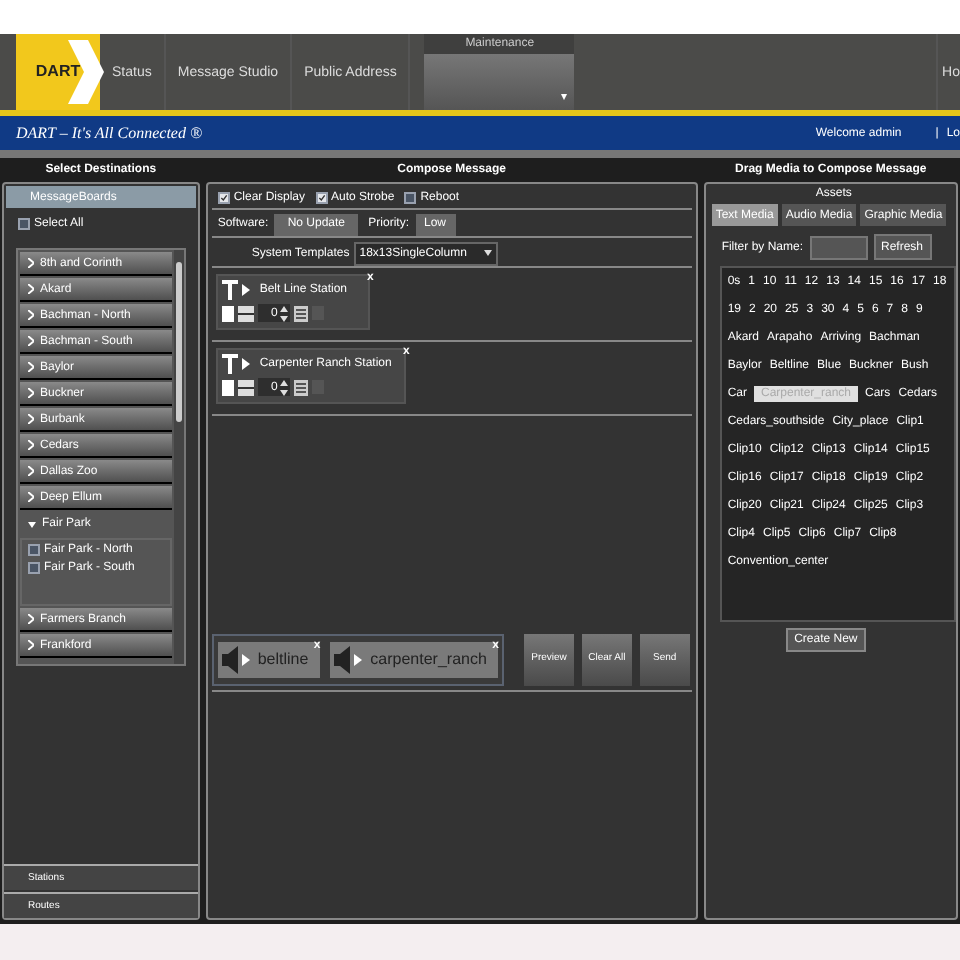 The height and width of the screenshot is (960, 960). Describe the element at coordinates (109, 133) in the screenshot. I see `banner-title: DART – It's All Connected ®` at that location.